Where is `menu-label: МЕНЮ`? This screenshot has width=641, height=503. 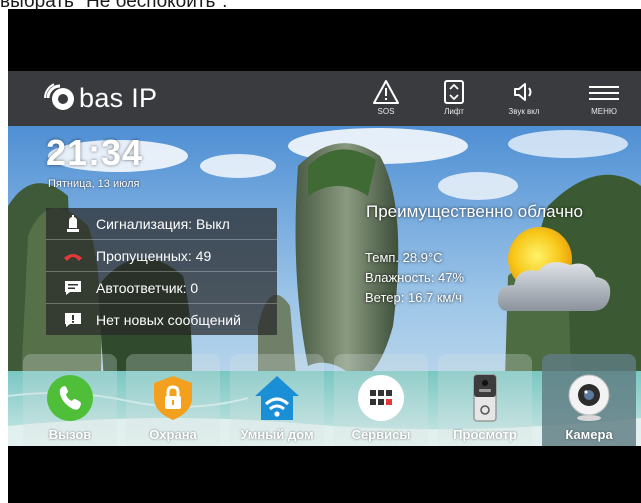 menu-label: МЕНЮ is located at coordinates (604, 111).